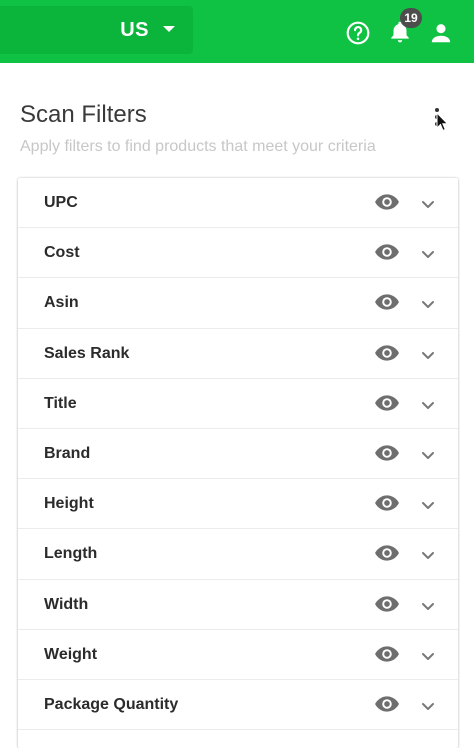 The width and height of the screenshot is (474, 748). What do you see at coordinates (71, 554) in the screenshot?
I see `filter-label: Length` at bounding box center [71, 554].